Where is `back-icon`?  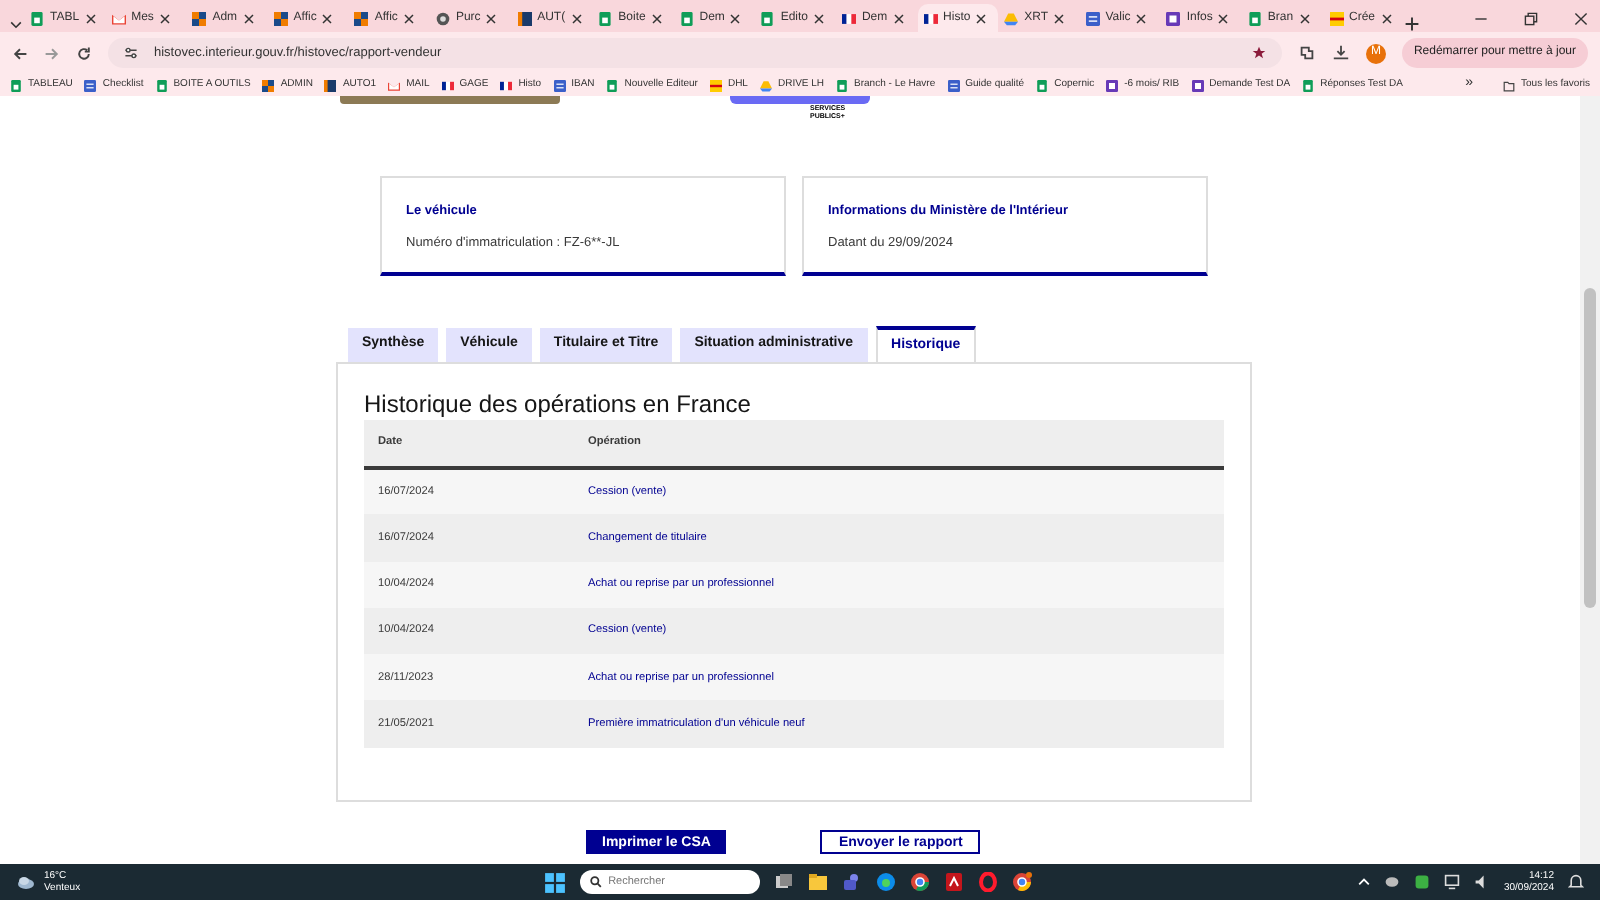
back-icon is located at coordinates (20, 53).